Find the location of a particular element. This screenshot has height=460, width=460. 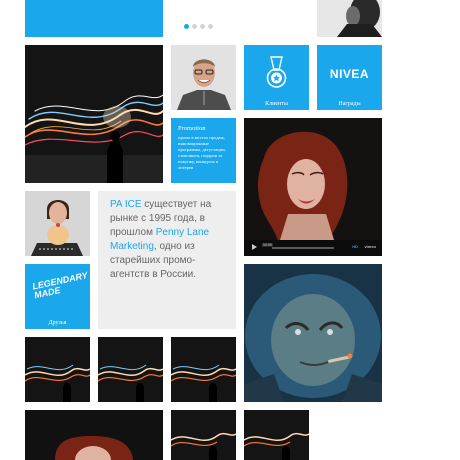

woman-portrait-bottom-illustration is located at coordinates (94, 435).